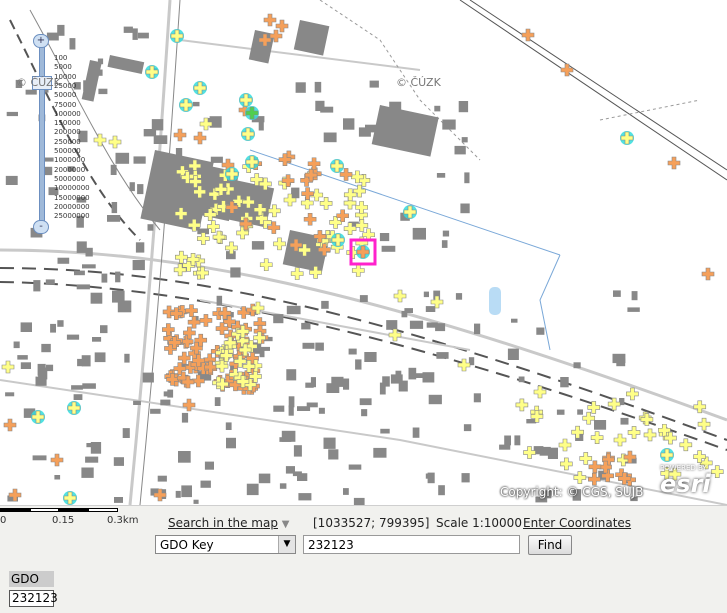 The height and width of the screenshot is (613, 727). What do you see at coordinates (286, 524) in the screenshot?
I see `search-arrow-icon: ▼` at bounding box center [286, 524].